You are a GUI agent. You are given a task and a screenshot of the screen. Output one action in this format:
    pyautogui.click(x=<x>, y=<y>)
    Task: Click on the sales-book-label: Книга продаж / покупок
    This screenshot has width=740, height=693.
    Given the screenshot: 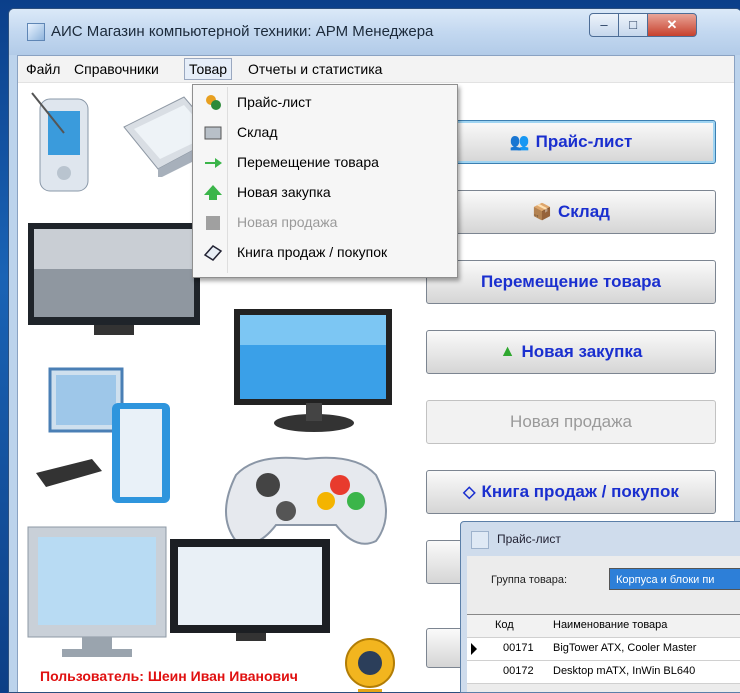 What is the action you would take?
    pyautogui.click(x=580, y=491)
    